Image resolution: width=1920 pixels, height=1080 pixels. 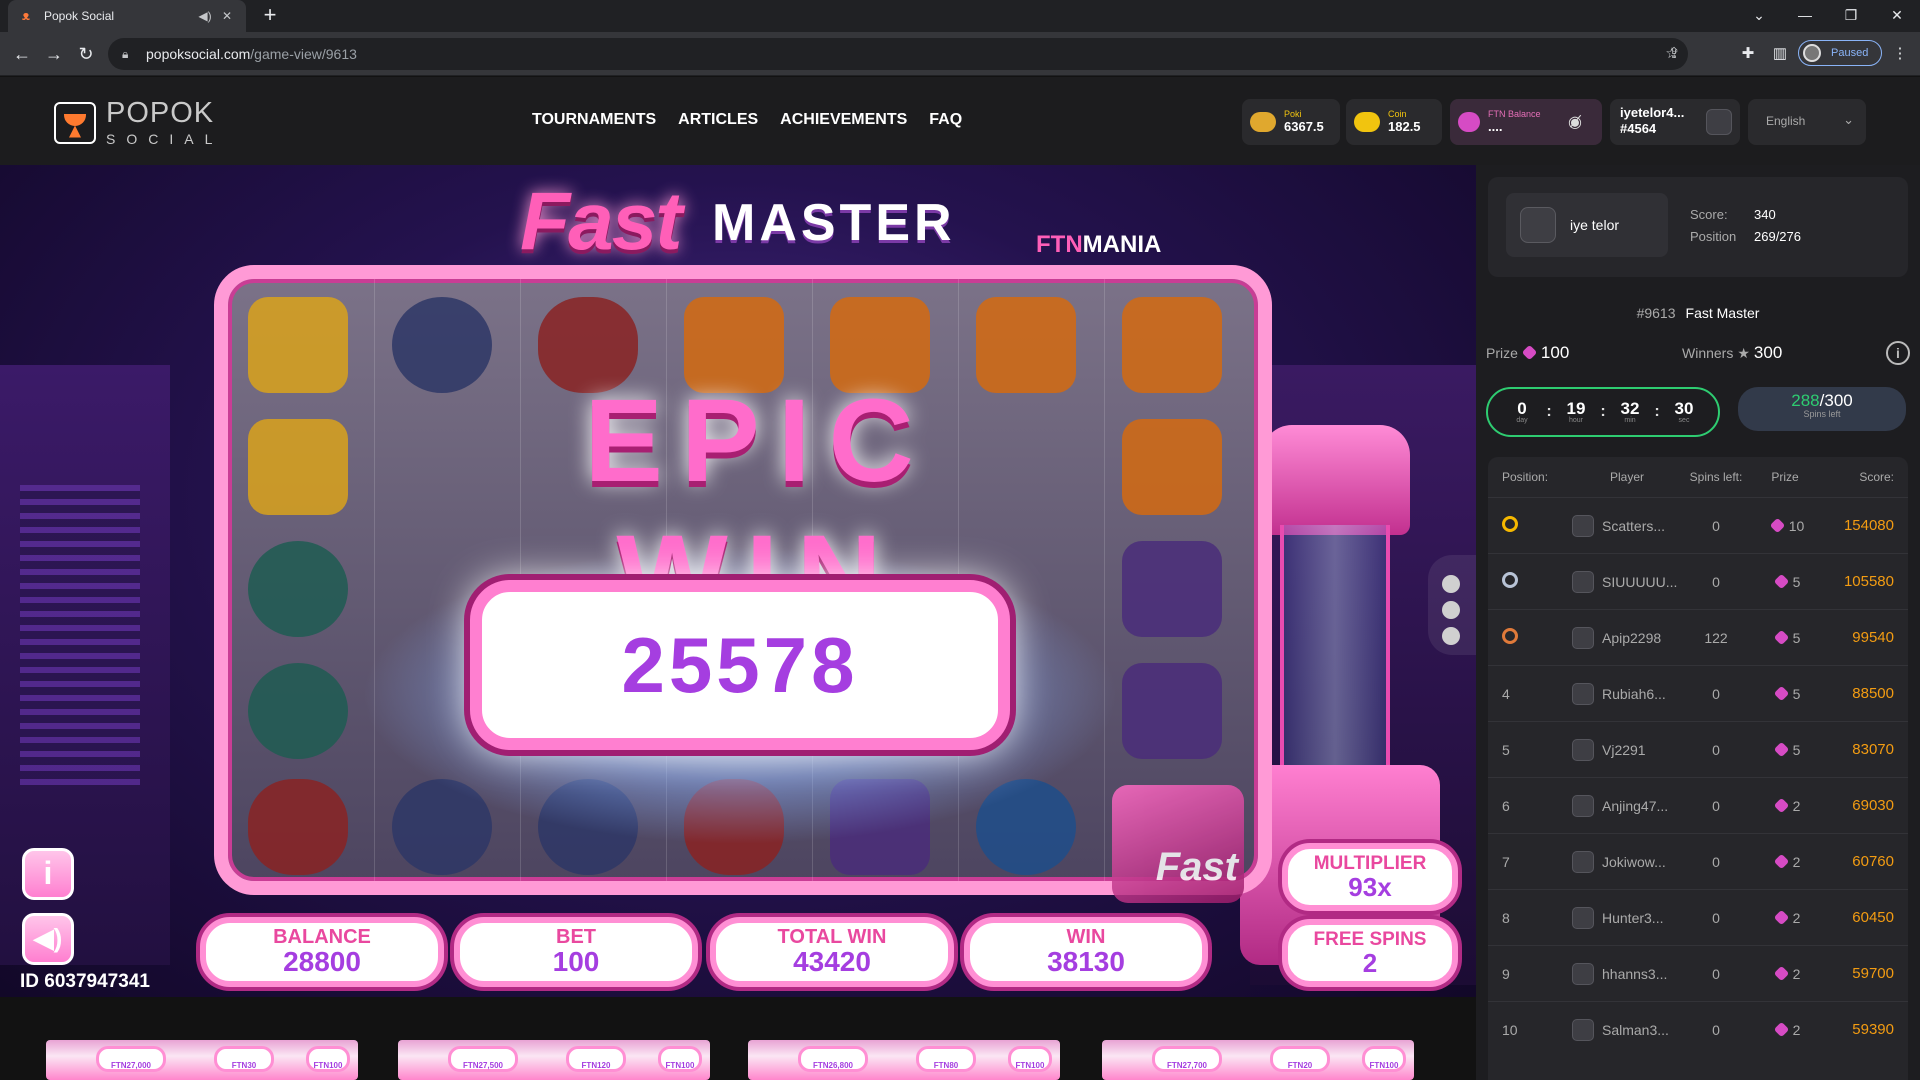 What do you see at coordinates (1748, 54) in the screenshot?
I see `extensions-icon: ✚` at bounding box center [1748, 54].